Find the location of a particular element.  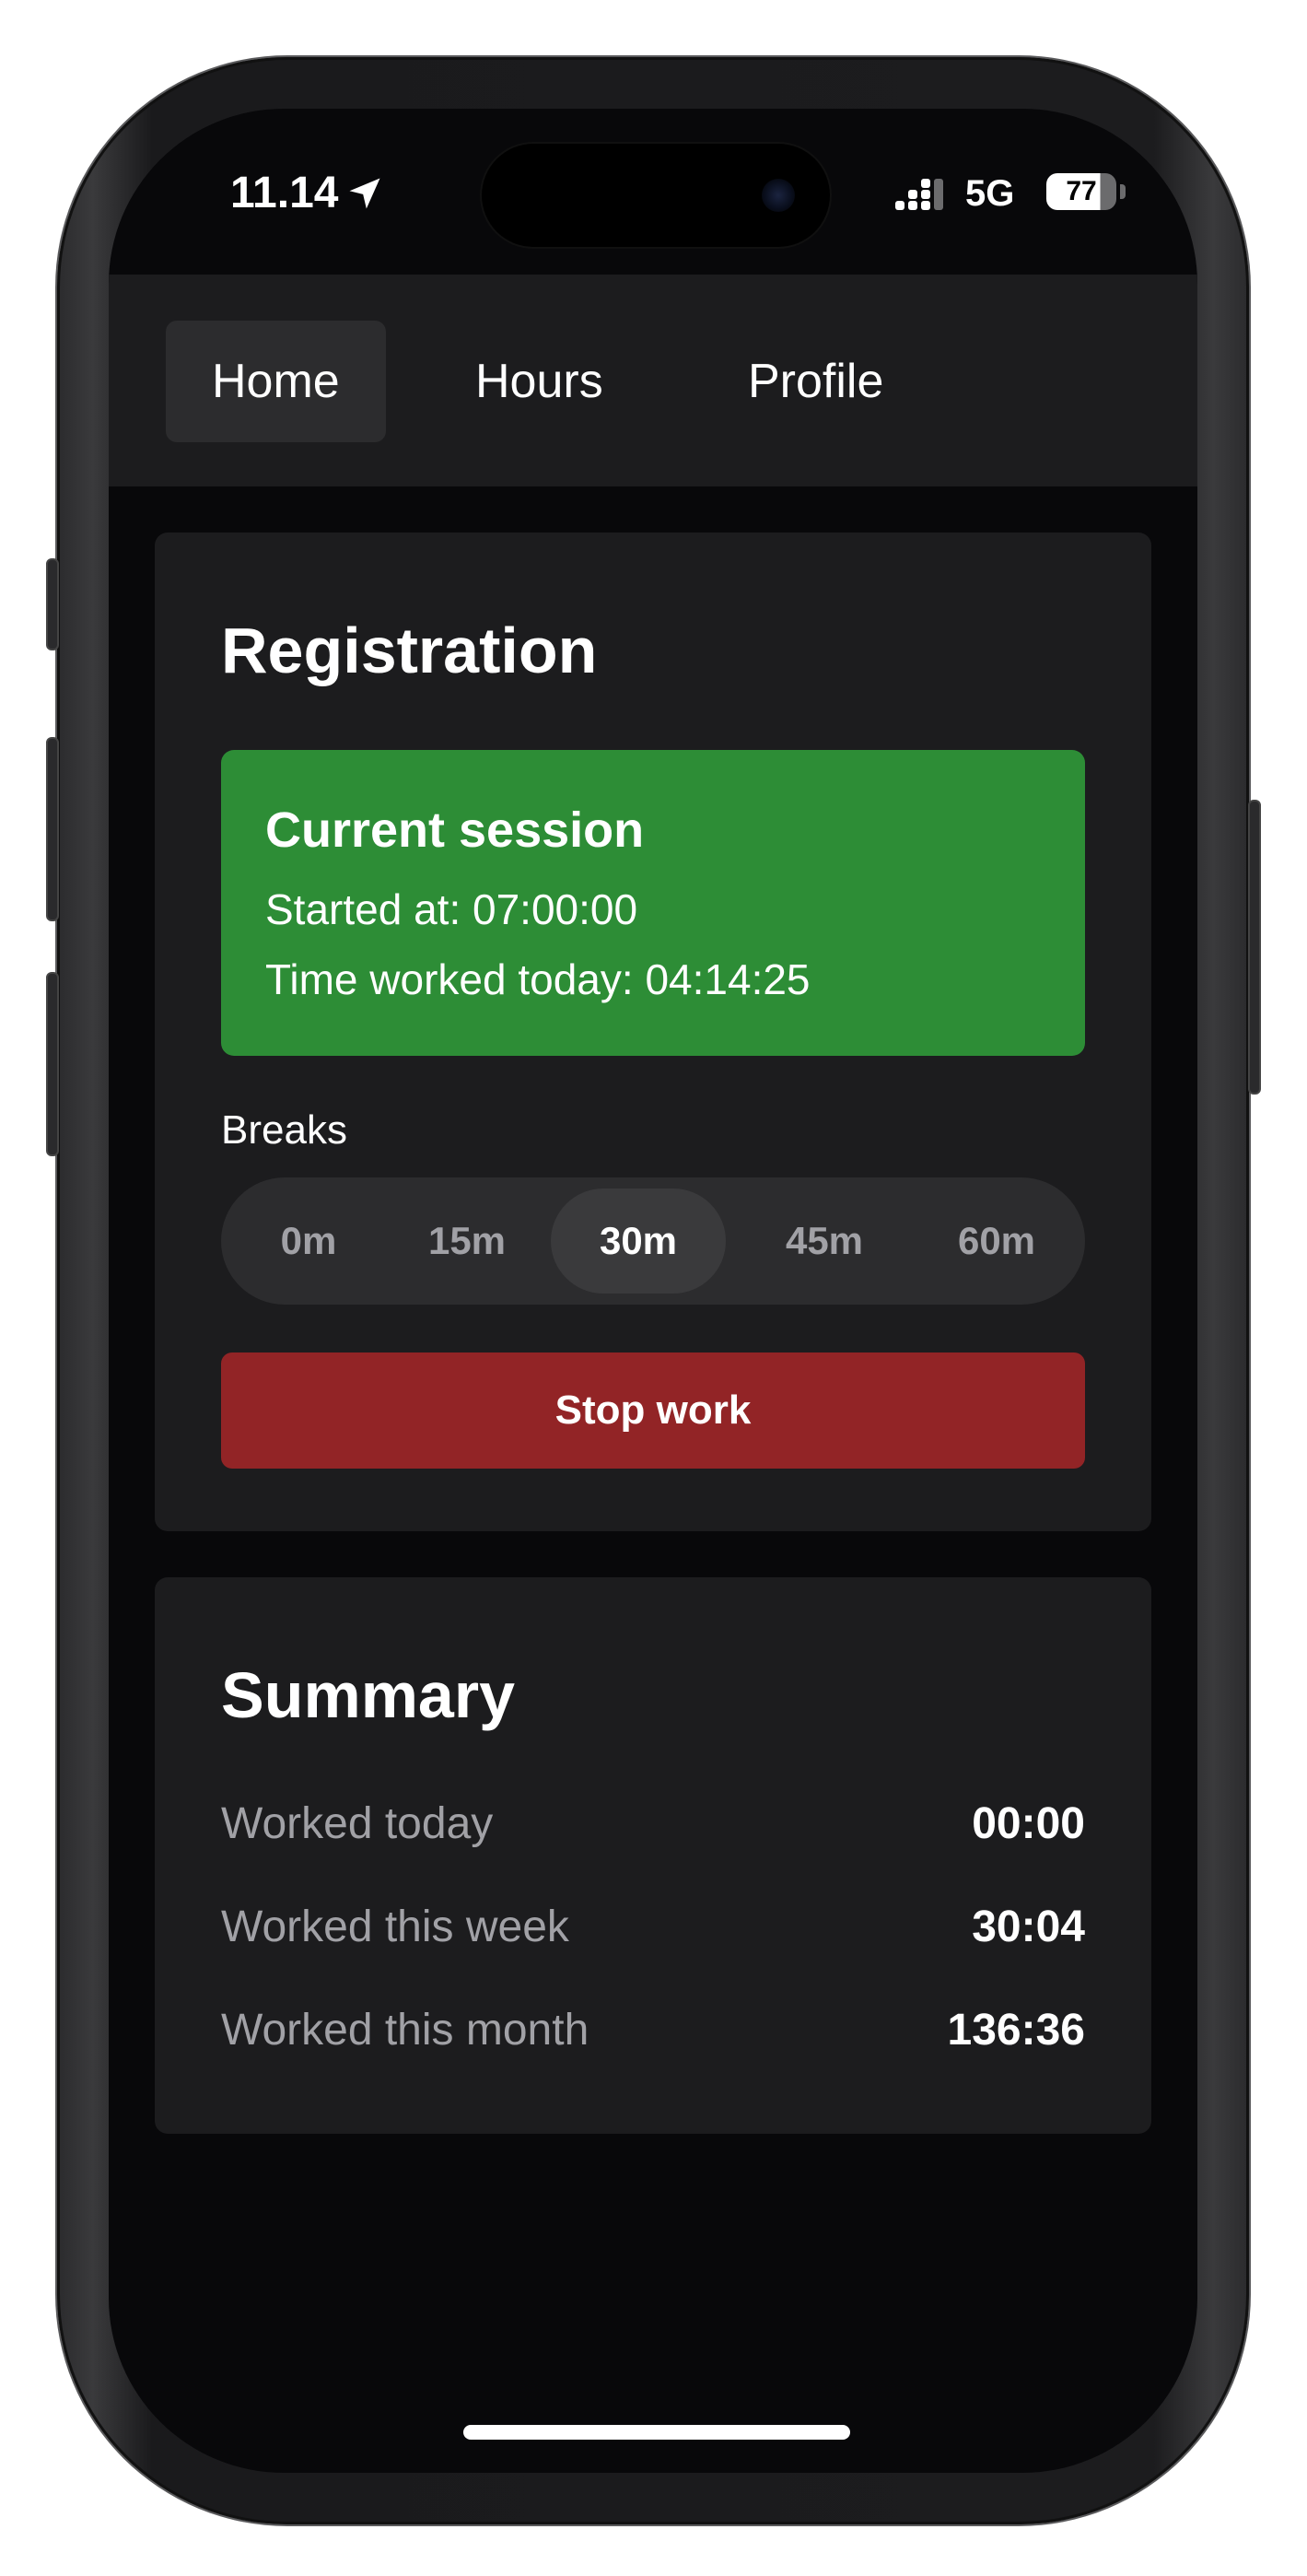

location-arrow-icon is located at coordinates (364, 193).